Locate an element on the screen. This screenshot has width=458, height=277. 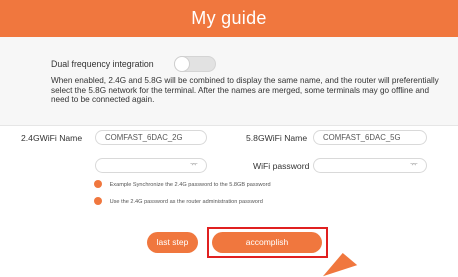
page-title: My guide is located at coordinates (229, 18).